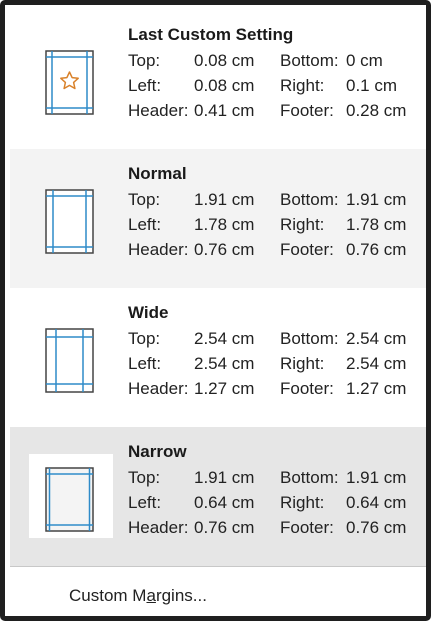 The width and height of the screenshot is (431, 621). What do you see at coordinates (224, 338) in the screenshot?
I see `top-value: 2.54 cm` at bounding box center [224, 338].